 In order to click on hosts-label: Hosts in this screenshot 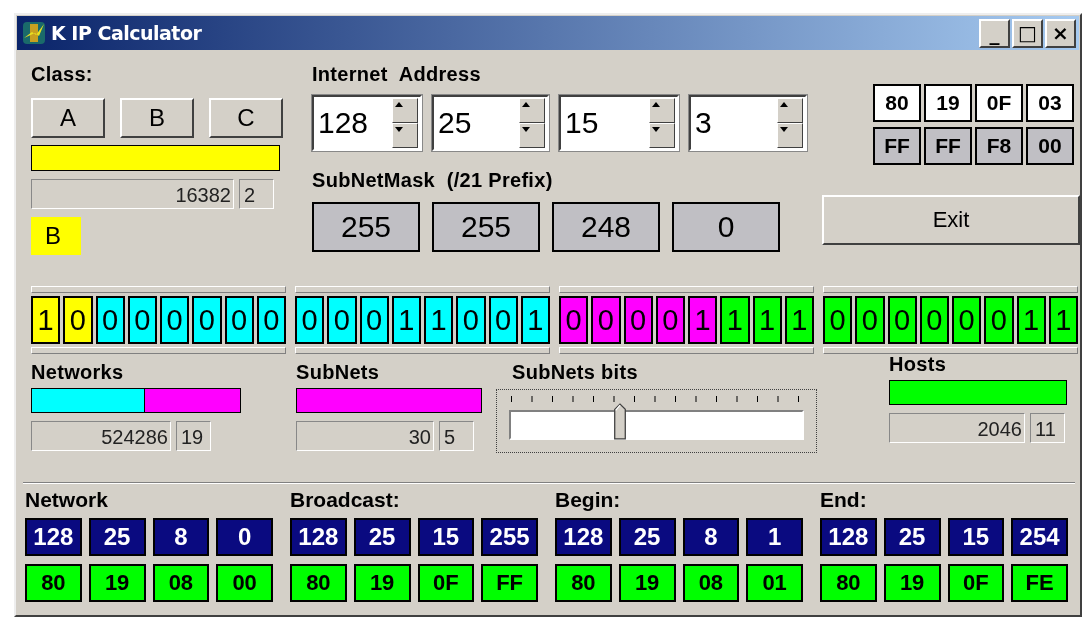, I will do `click(918, 364)`.